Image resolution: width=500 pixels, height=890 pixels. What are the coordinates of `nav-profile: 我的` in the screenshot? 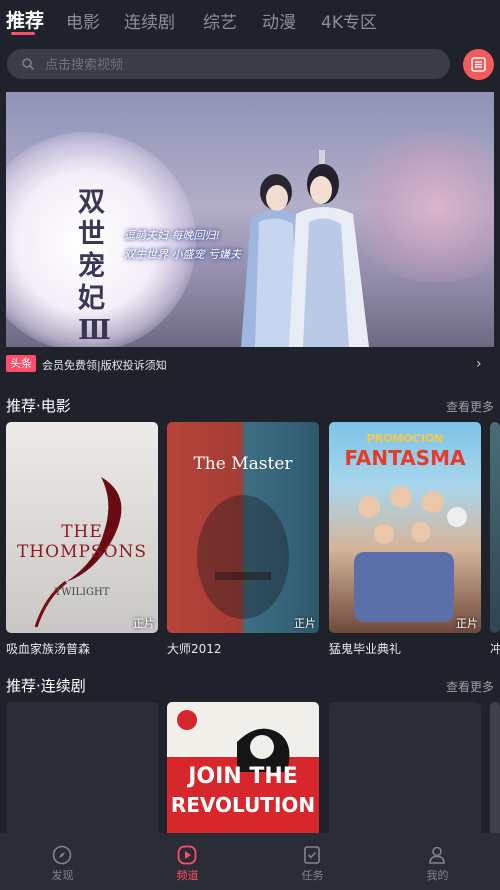 It's located at (437, 861).